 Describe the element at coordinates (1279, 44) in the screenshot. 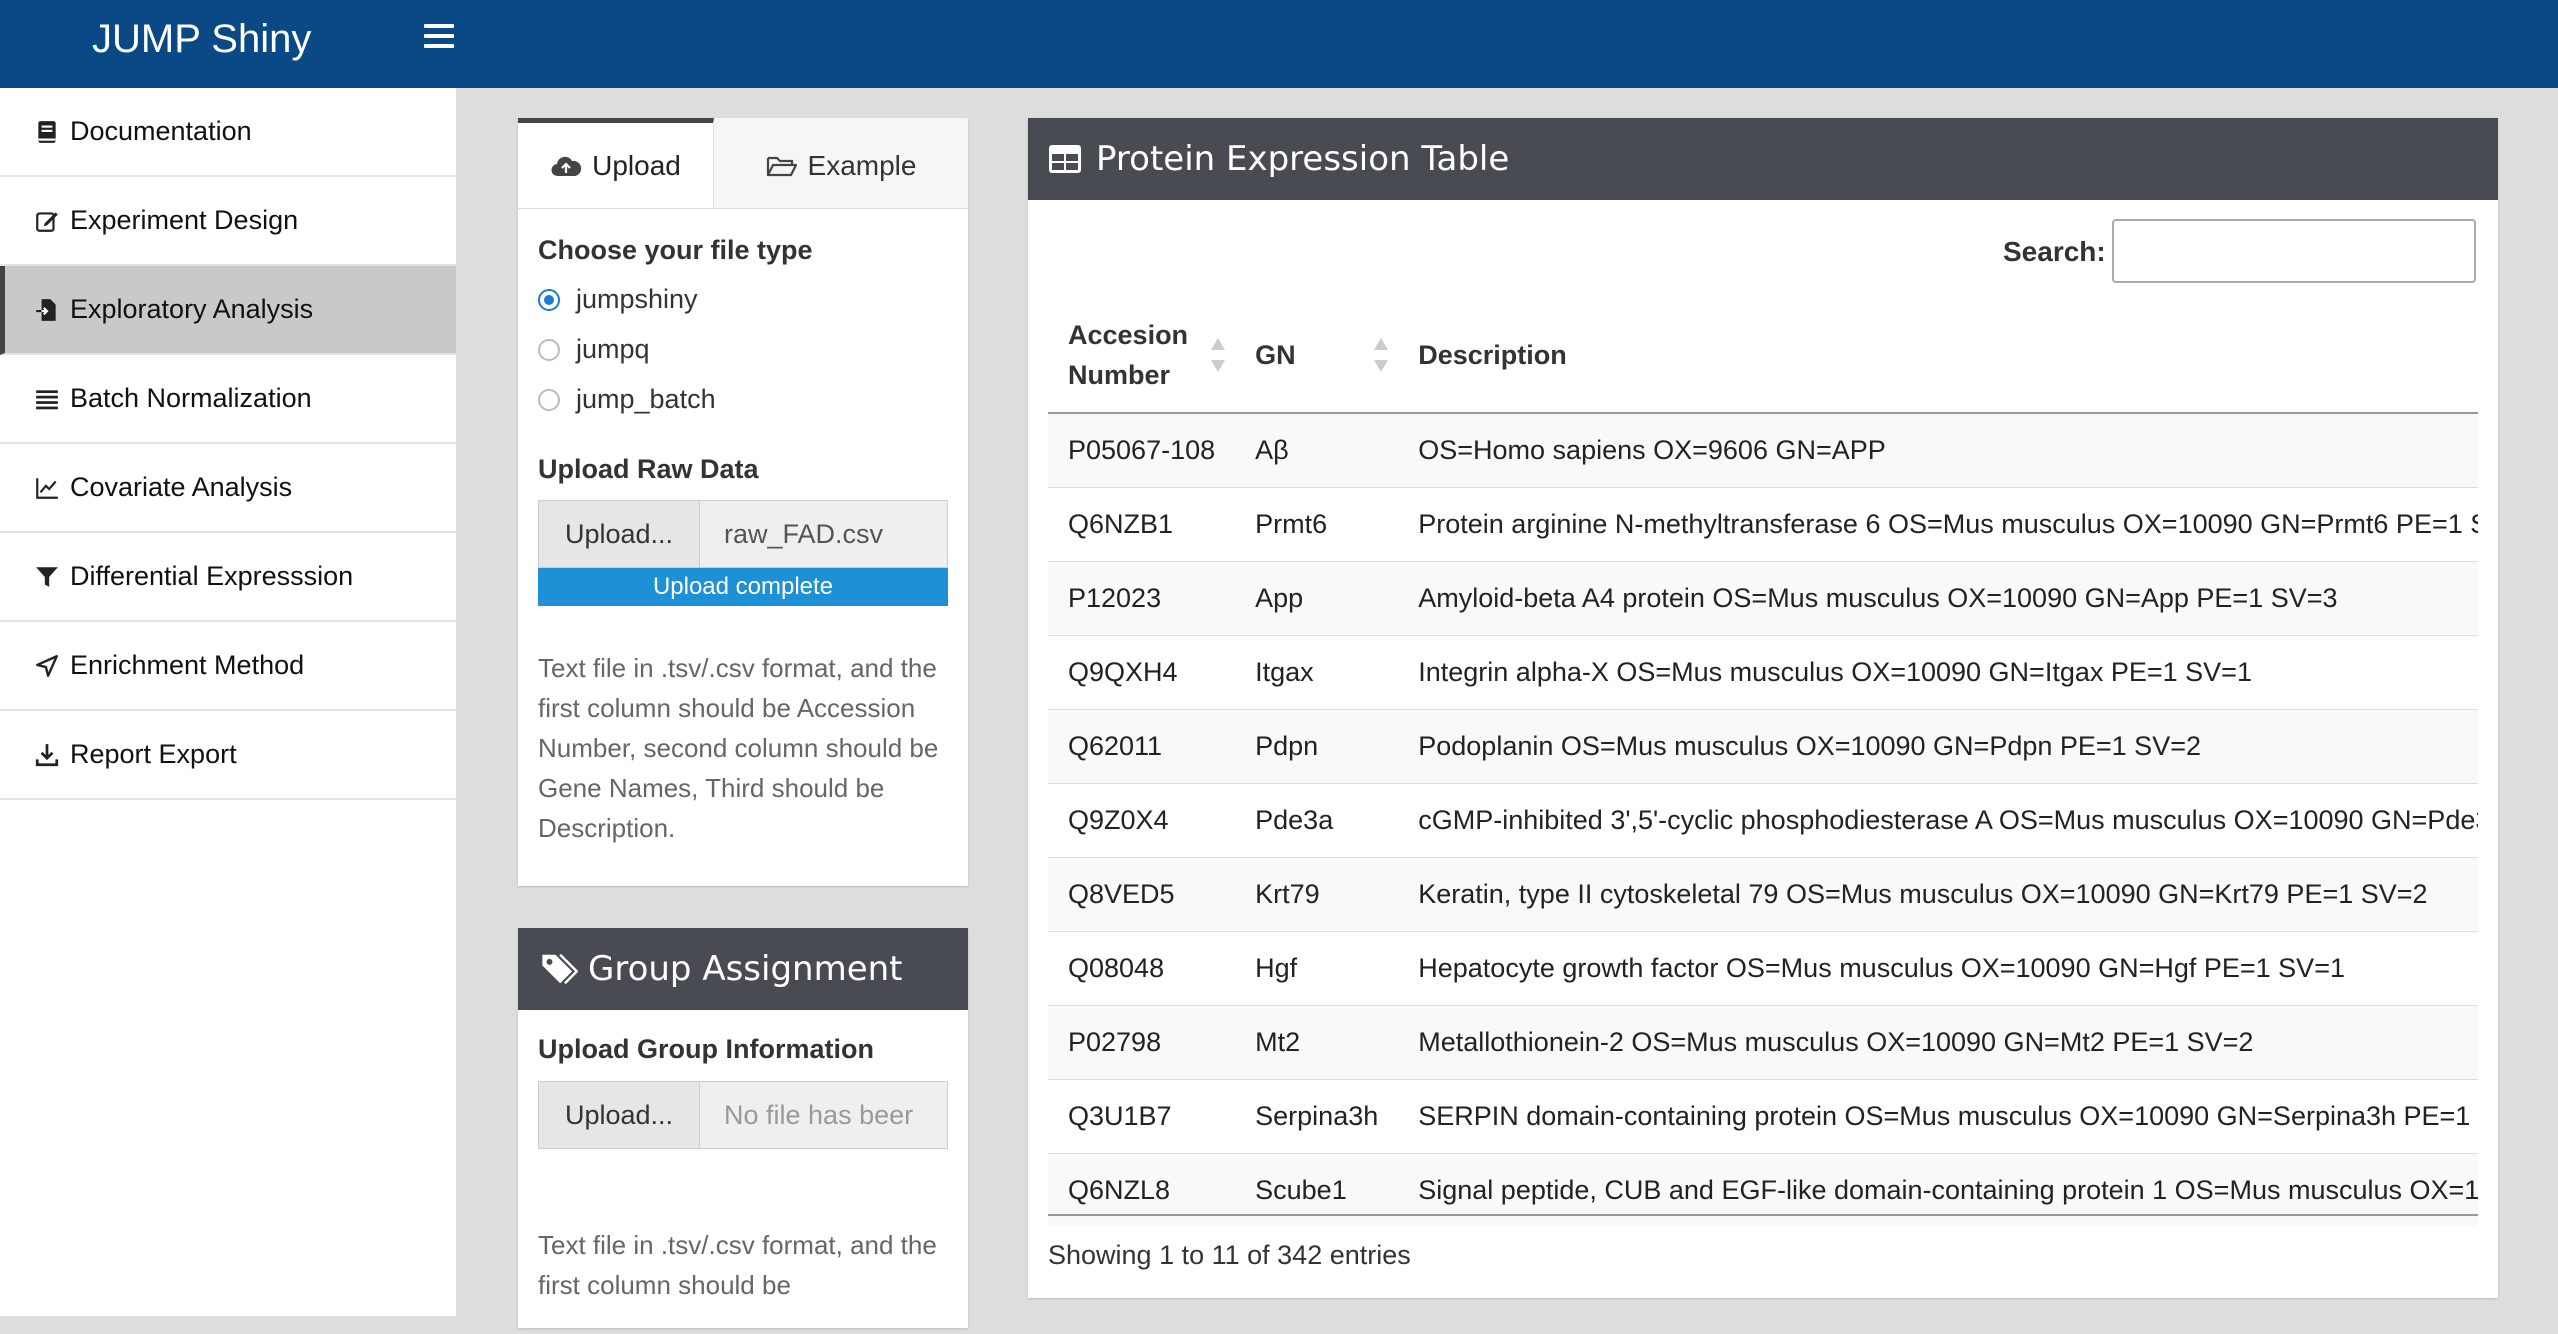

I see `top-navbar: JUMP Shiny` at that location.